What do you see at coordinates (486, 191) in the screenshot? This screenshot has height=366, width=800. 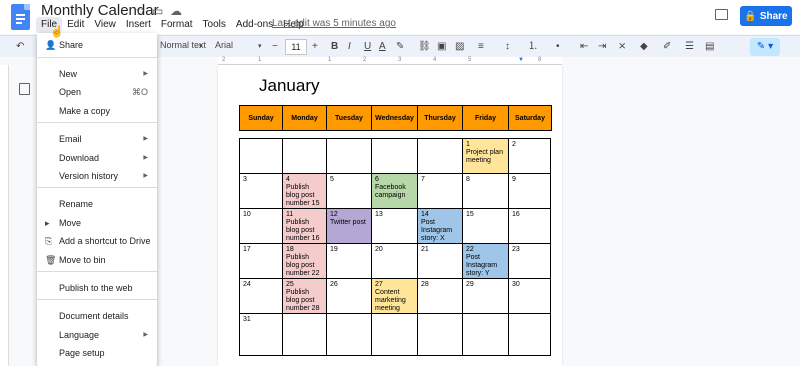 I see `calendar-day-cell: 8` at bounding box center [486, 191].